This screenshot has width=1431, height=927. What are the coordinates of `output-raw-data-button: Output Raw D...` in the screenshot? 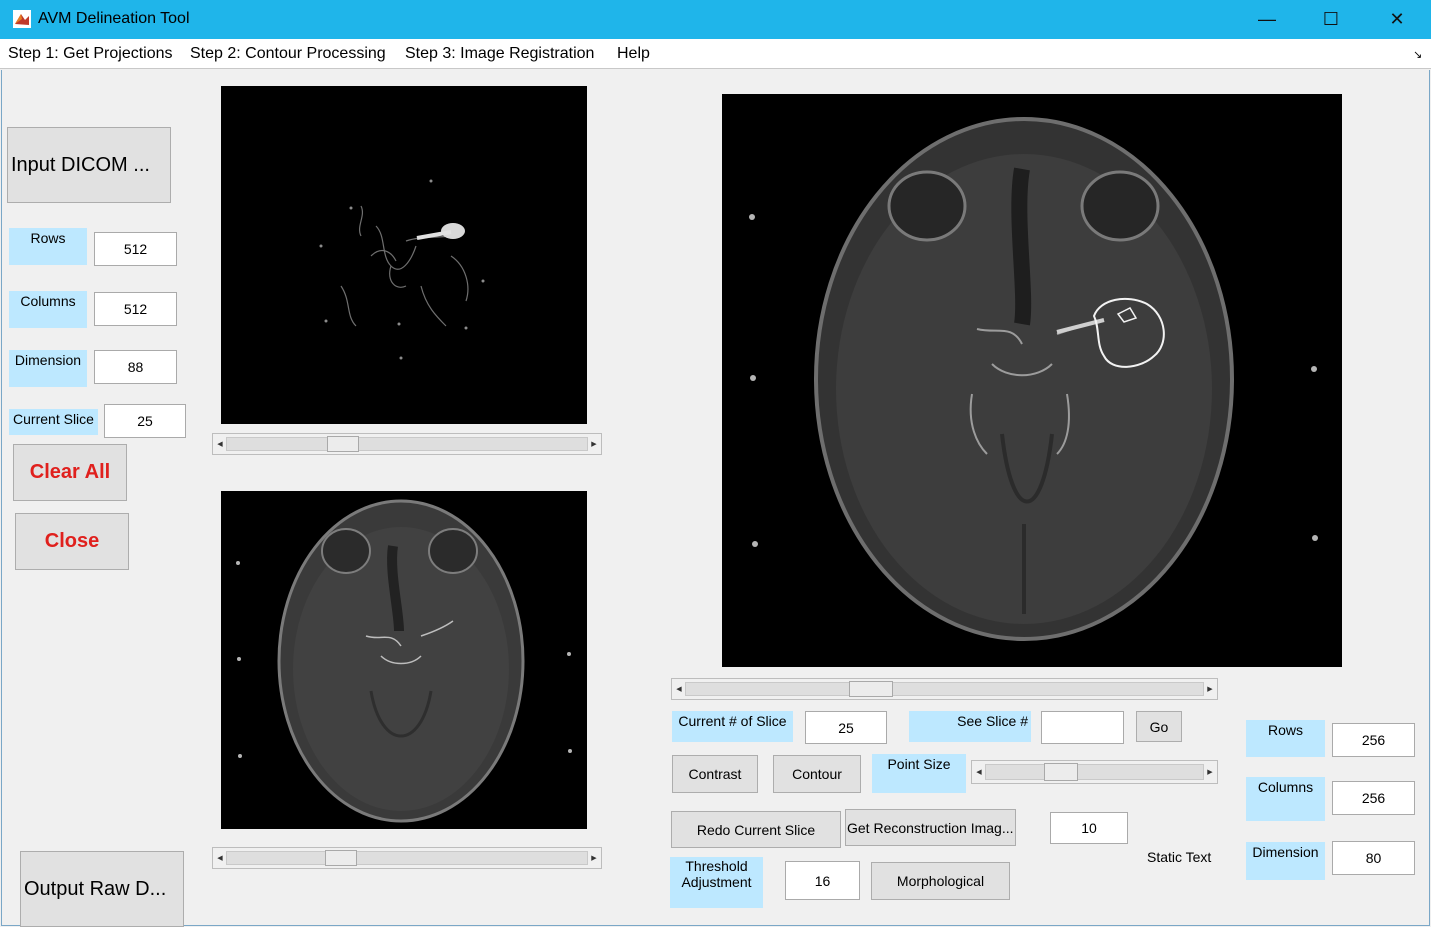 It's located at (102, 889).